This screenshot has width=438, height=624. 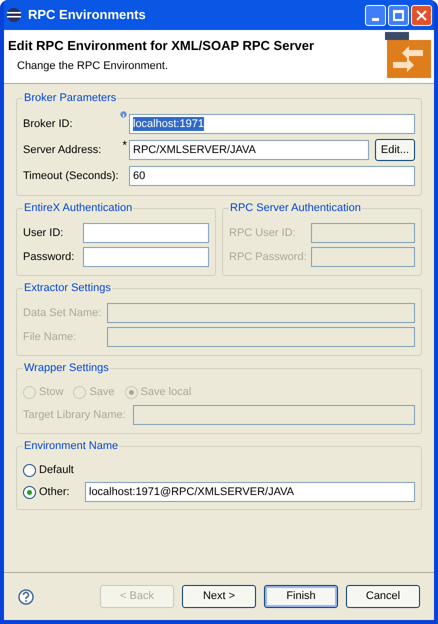 What do you see at coordinates (263, 233) in the screenshot?
I see `field-label: RPC User ID:` at bounding box center [263, 233].